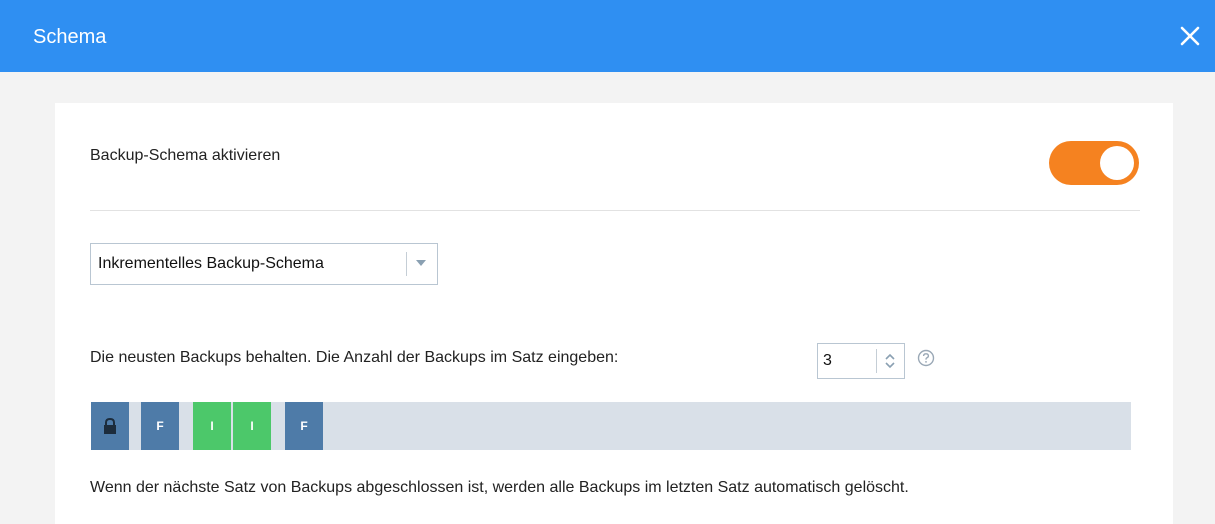 The image size is (1215, 524). What do you see at coordinates (848, 361) in the screenshot?
I see `backup-count-input` at bounding box center [848, 361].